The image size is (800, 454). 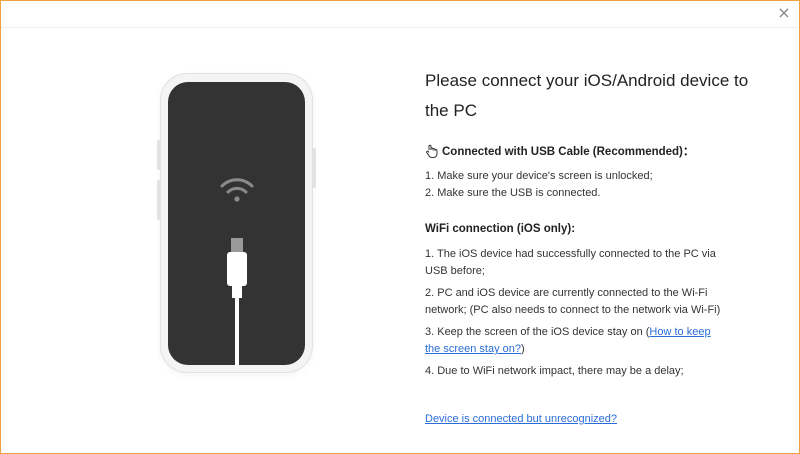 What do you see at coordinates (314, 168) in the screenshot?
I see `phone-power-button` at bounding box center [314, 168].